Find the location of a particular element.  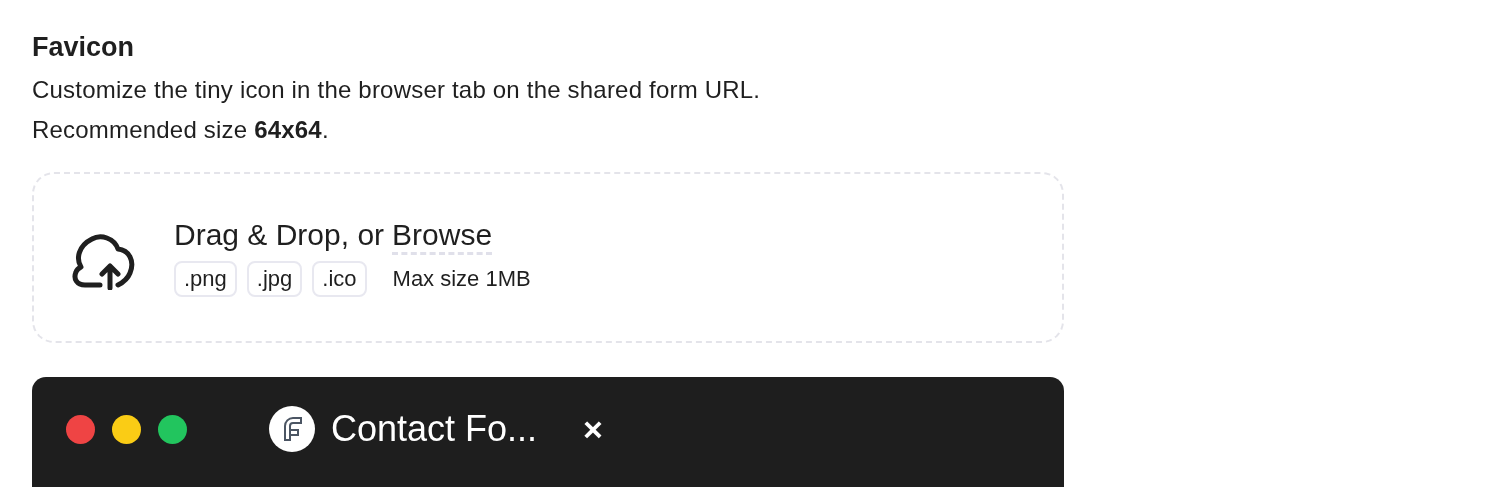

format-tag: .ico is located at coordinates (339, 279).